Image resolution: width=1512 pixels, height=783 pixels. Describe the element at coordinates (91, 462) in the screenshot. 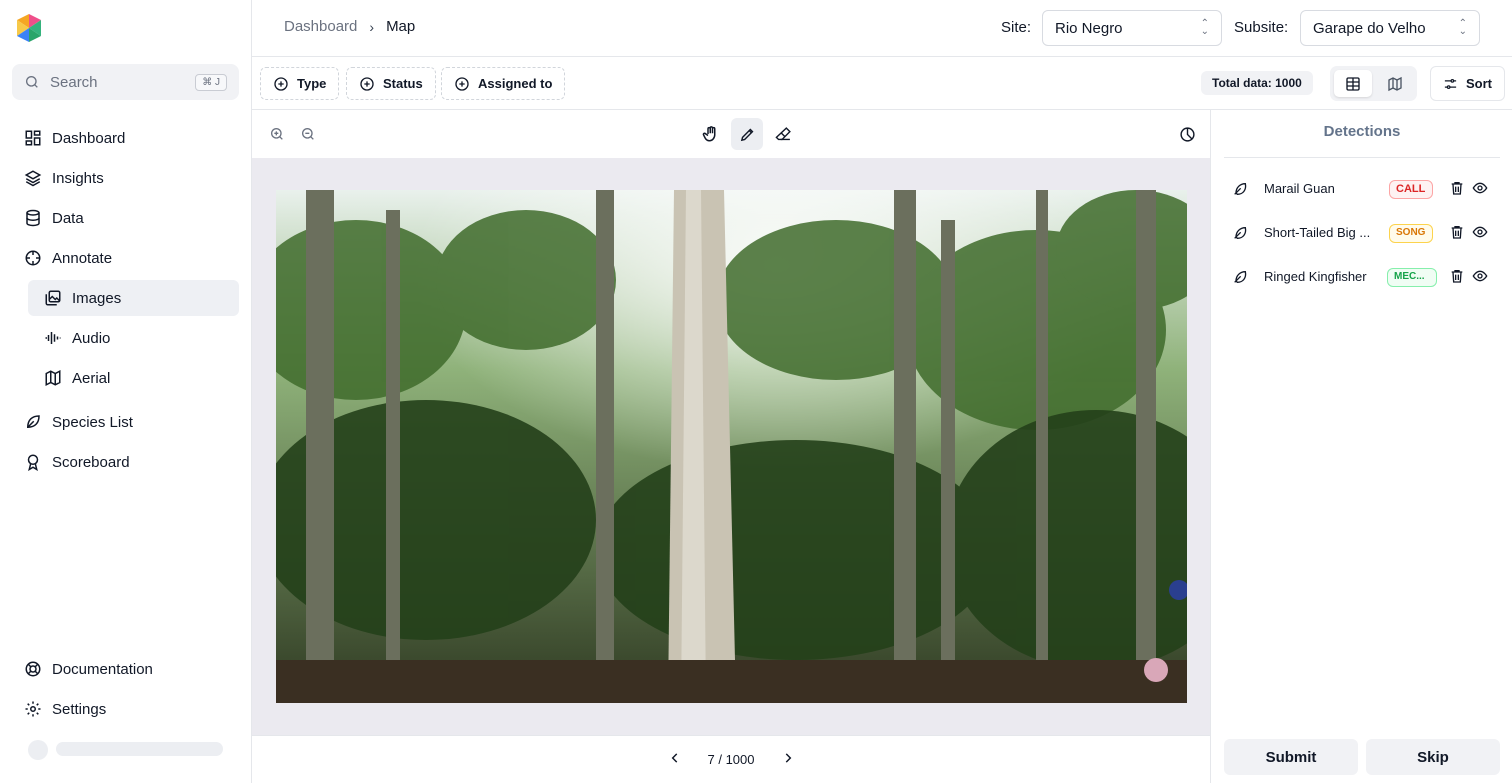

I see `sidebar-item-label: Scoreboard` at that location.